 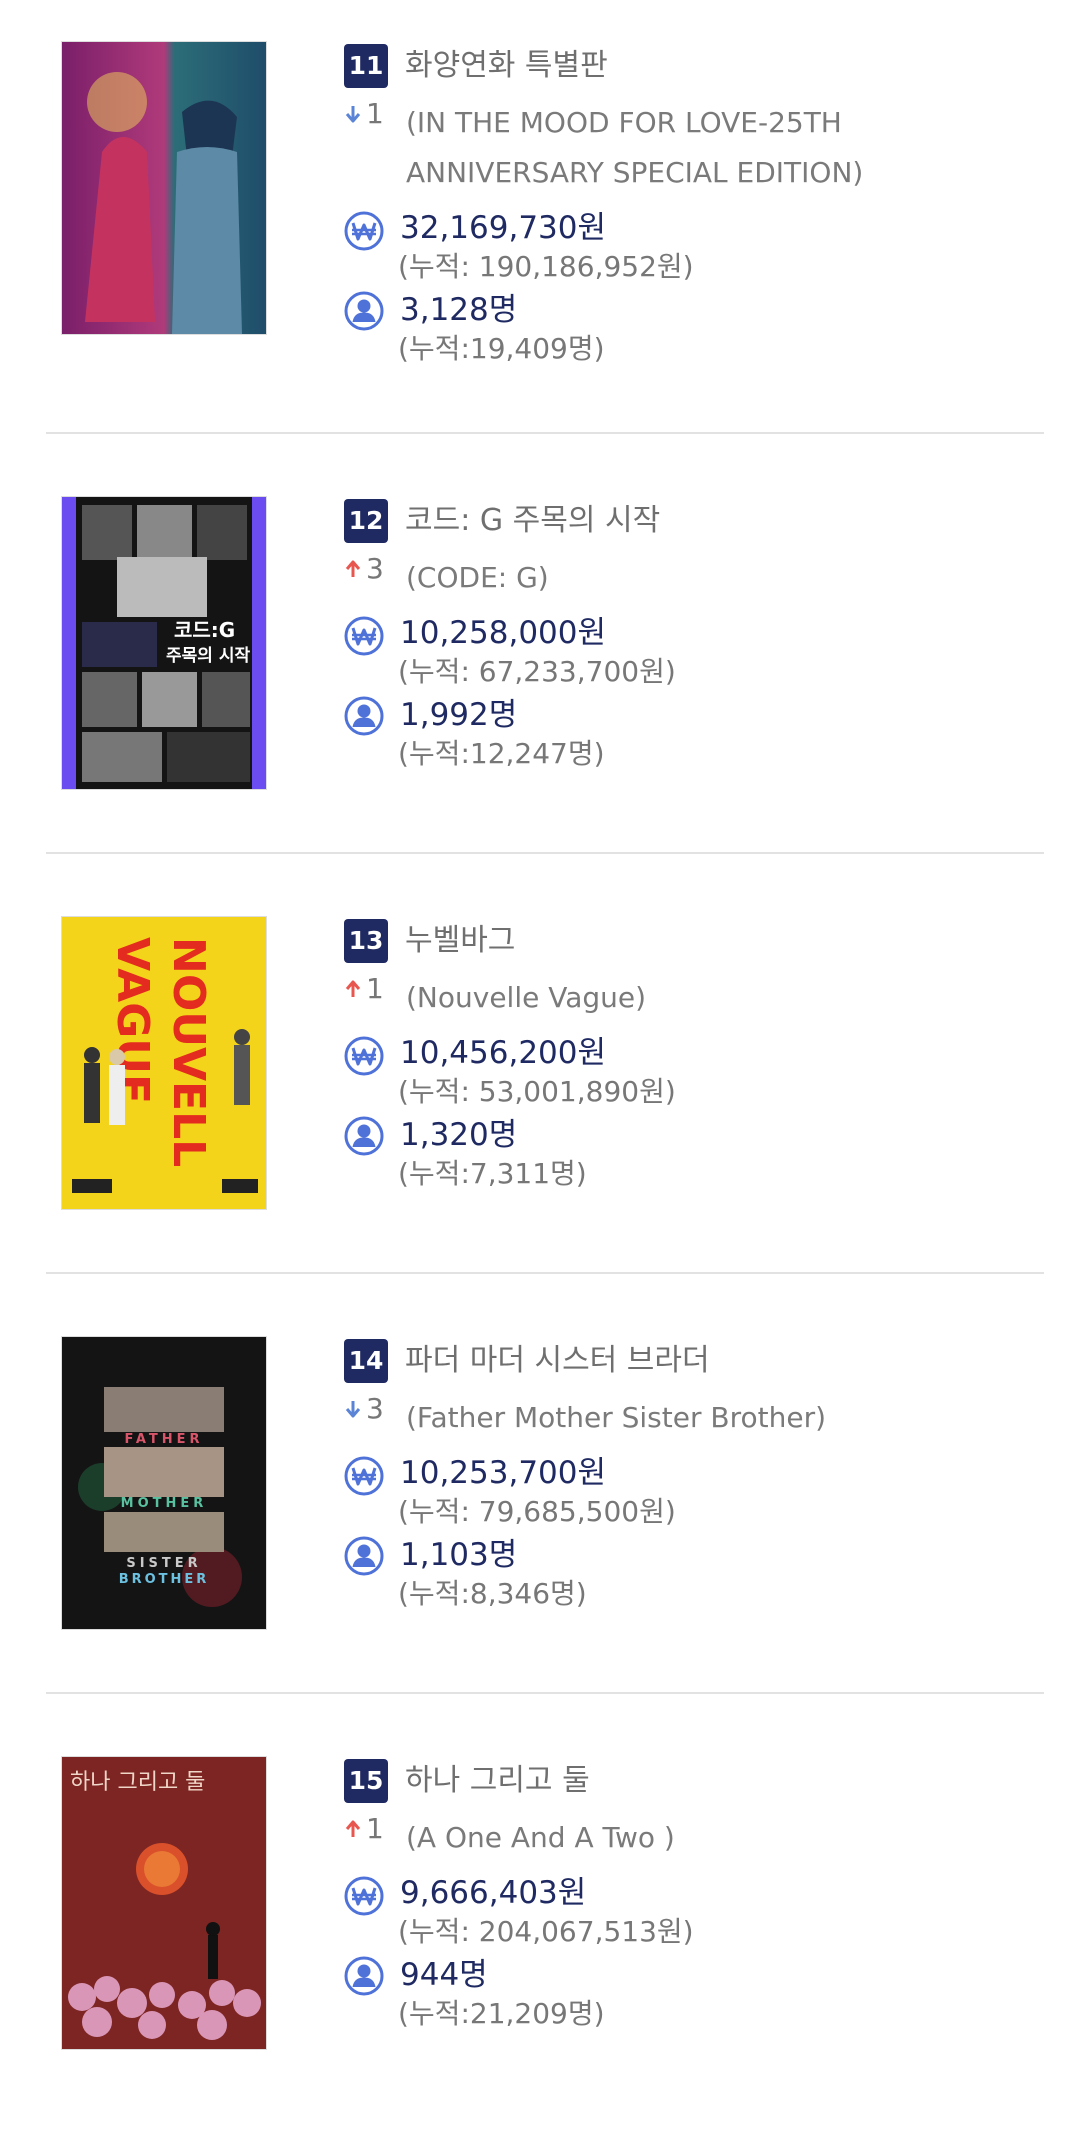 I want to click on movie-poster, so click(x=164, y=188).